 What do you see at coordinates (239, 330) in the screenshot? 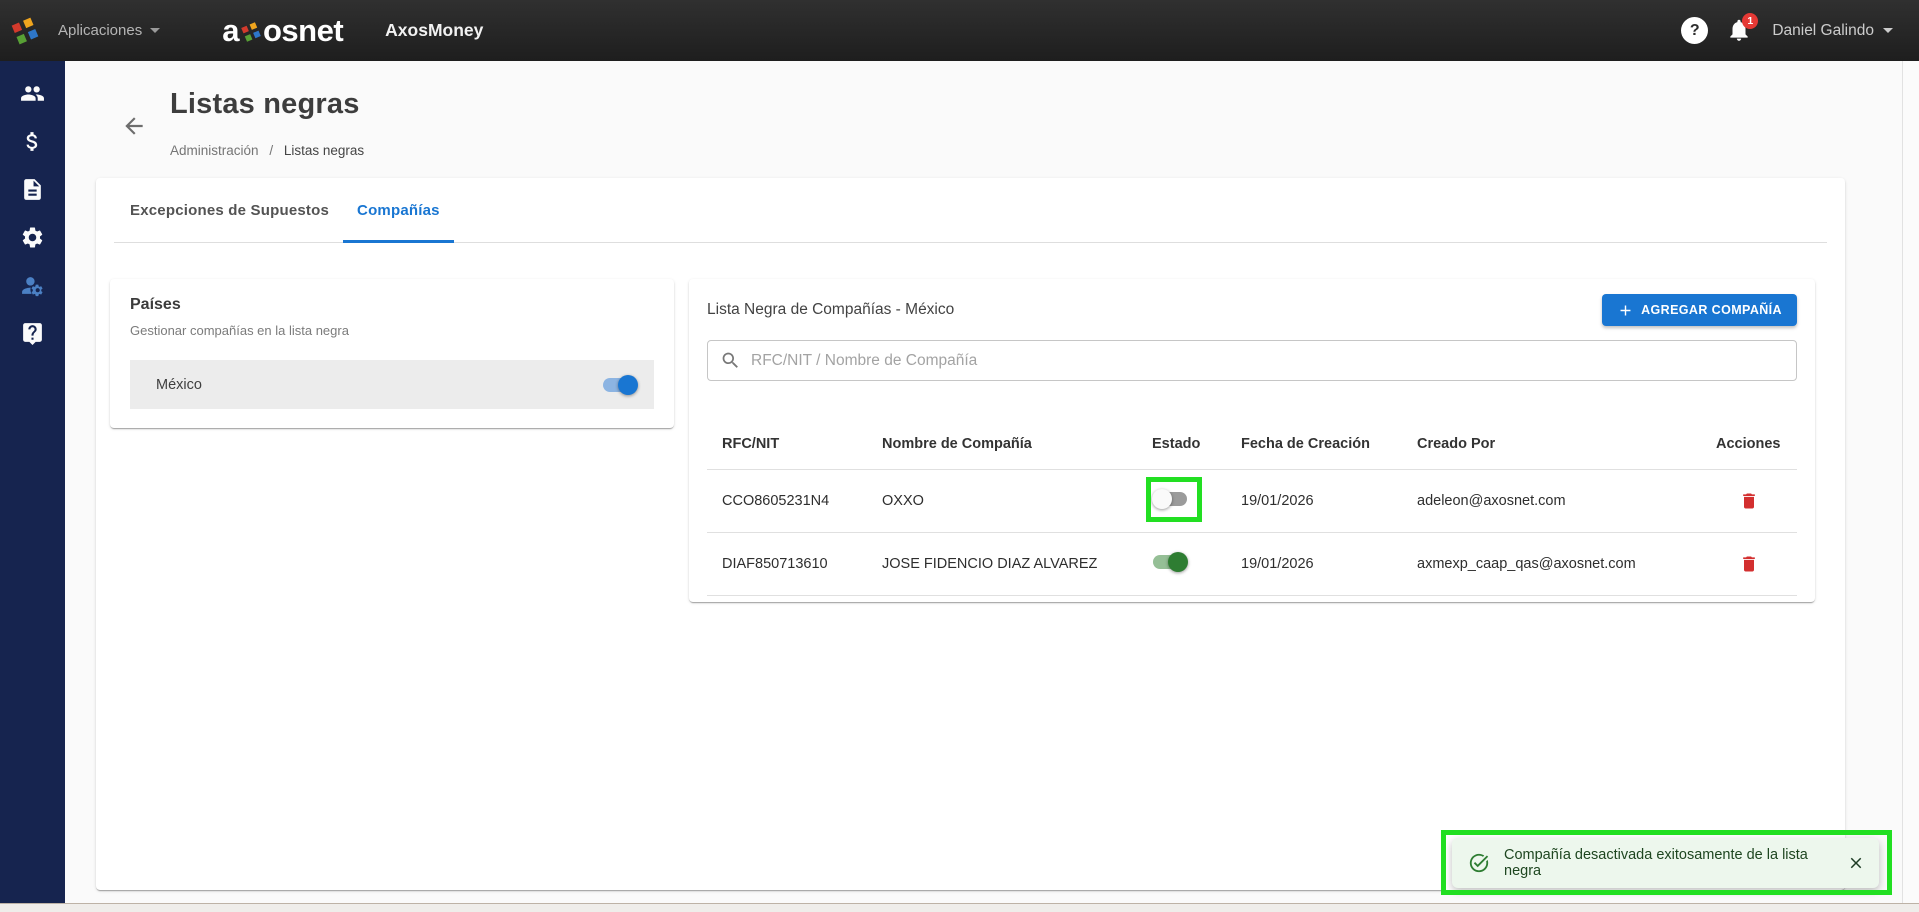
I see `countries-panel-subtitle: Gestionar compañías en la lista negra` at bounding box center [239, 330].